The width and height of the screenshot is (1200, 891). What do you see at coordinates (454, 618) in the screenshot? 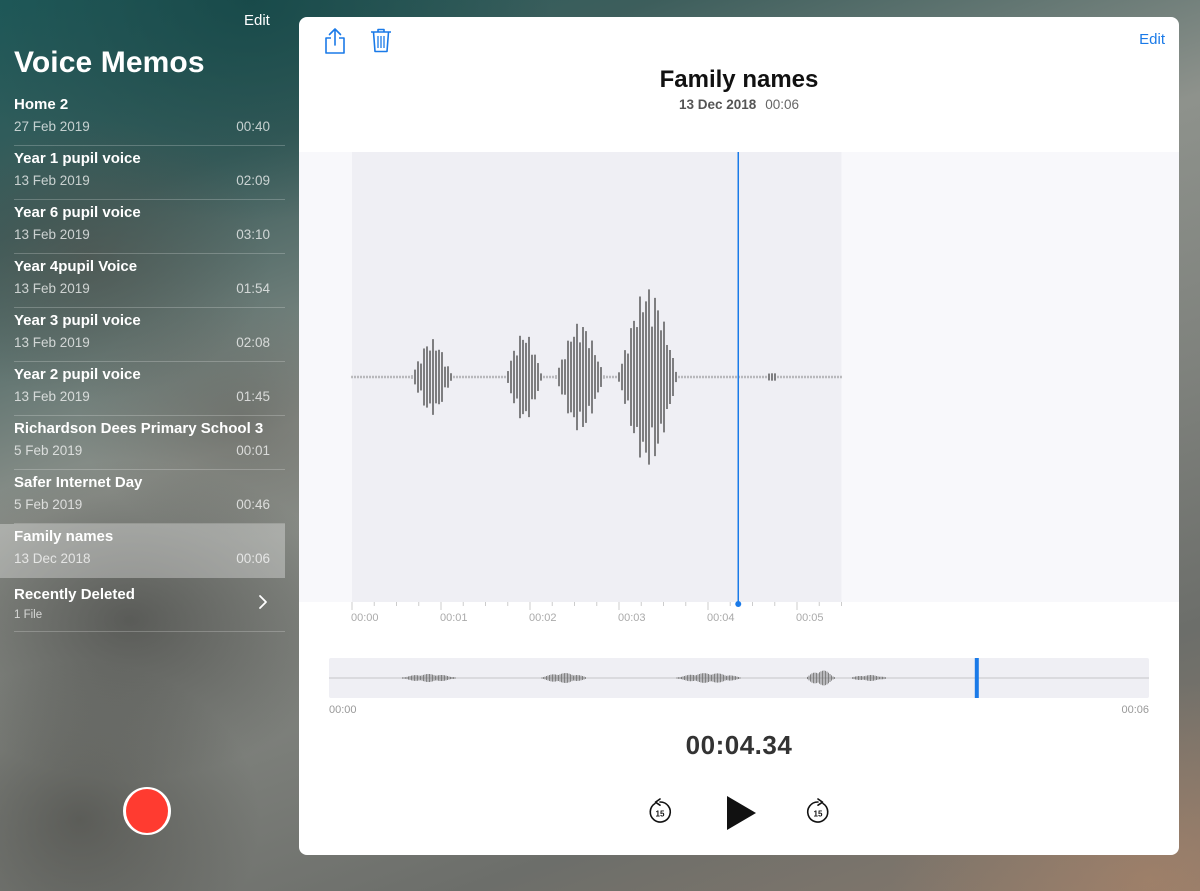
I see `timeline-tick-label: 00:01` at bounding box center [454, 618].